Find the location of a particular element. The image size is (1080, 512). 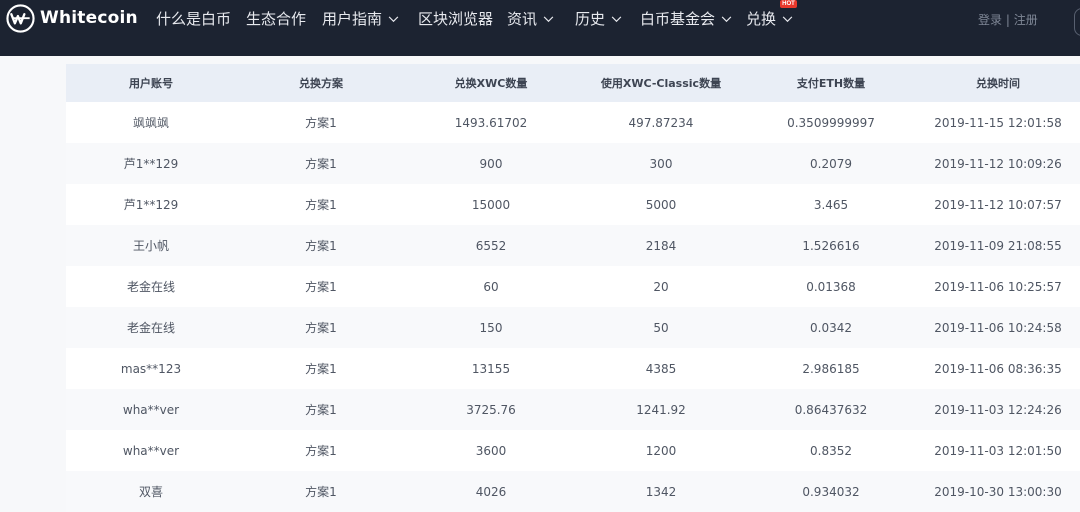

register-link: 注册 is located at coordinates (1026, 20).